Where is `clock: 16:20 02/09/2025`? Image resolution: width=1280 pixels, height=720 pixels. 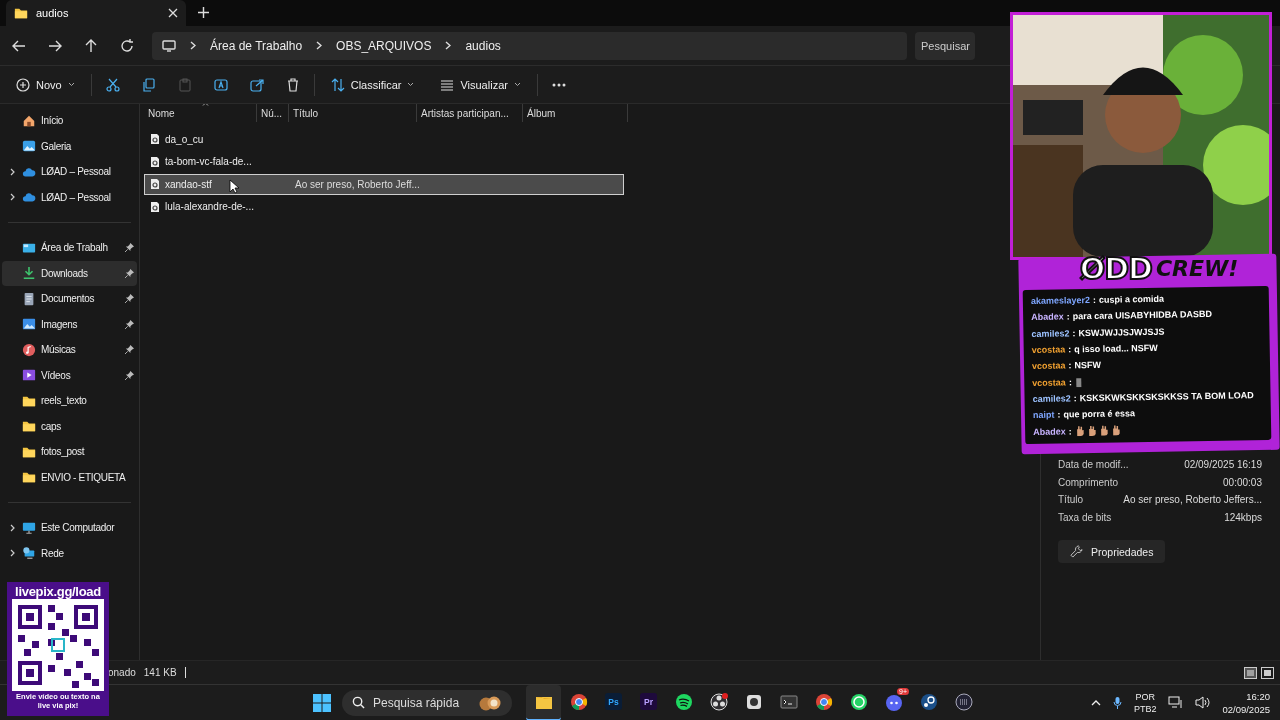
clock: 16:20 02/09/2025 is located at coordinates (1246, 702).